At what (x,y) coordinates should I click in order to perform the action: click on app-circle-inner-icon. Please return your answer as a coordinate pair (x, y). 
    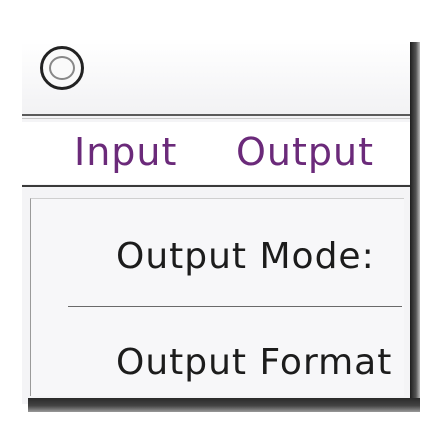
    Looking at the image, I should click on (62, 68).